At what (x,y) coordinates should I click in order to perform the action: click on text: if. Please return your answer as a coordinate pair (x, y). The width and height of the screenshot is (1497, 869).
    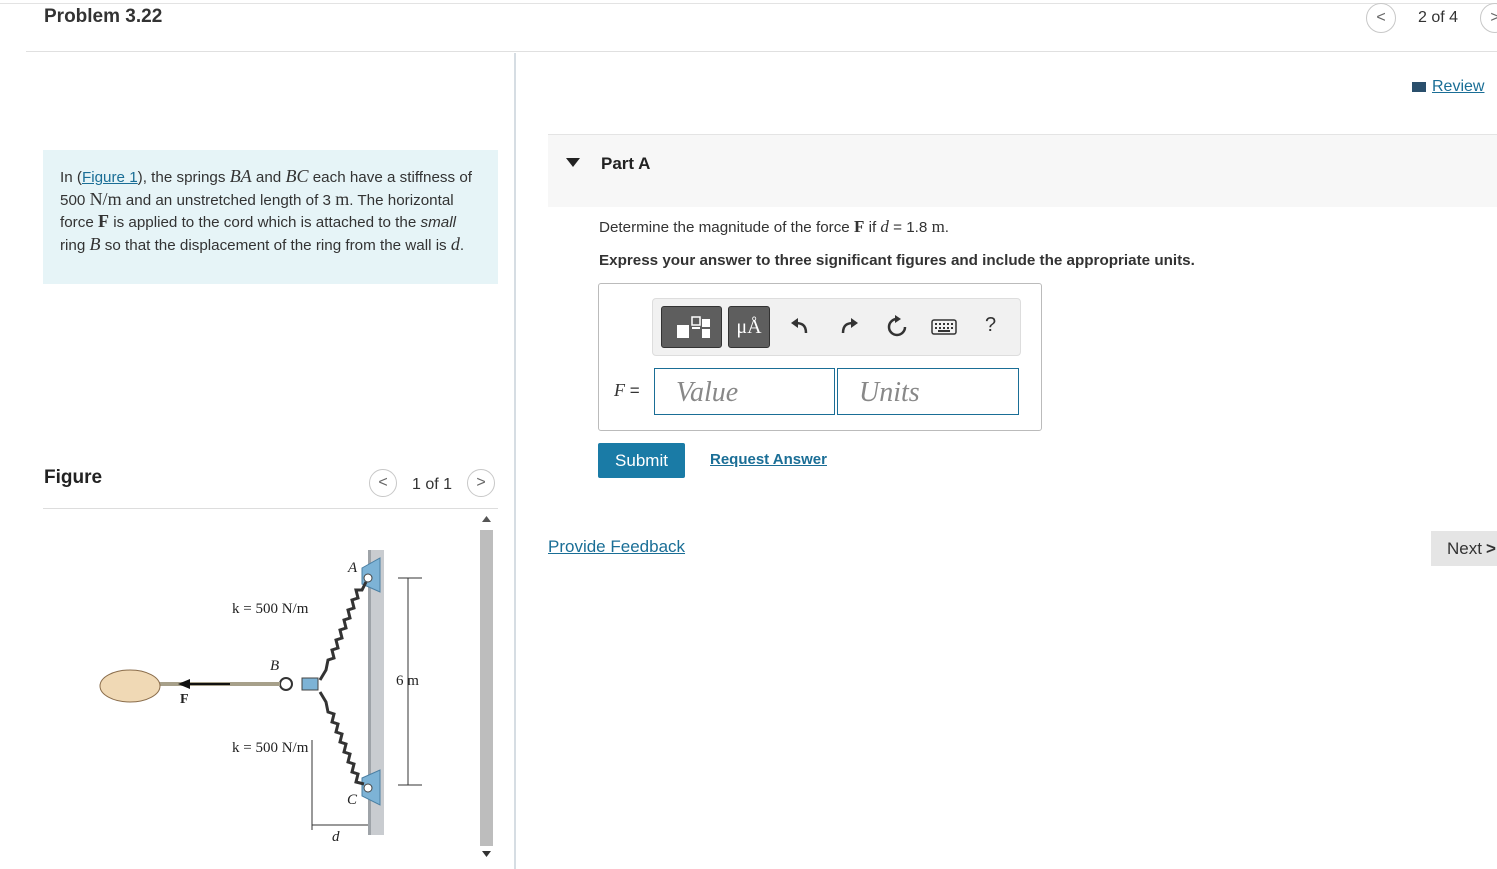
    Looking at the image, I should click on (872, 227).